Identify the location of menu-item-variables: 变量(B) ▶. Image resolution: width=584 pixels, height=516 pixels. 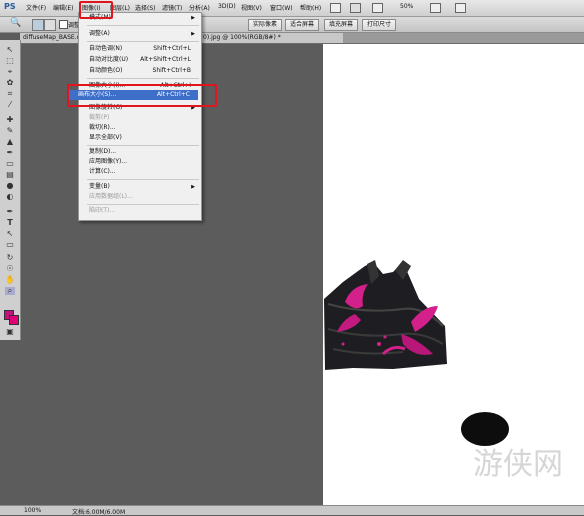
(144, 187).